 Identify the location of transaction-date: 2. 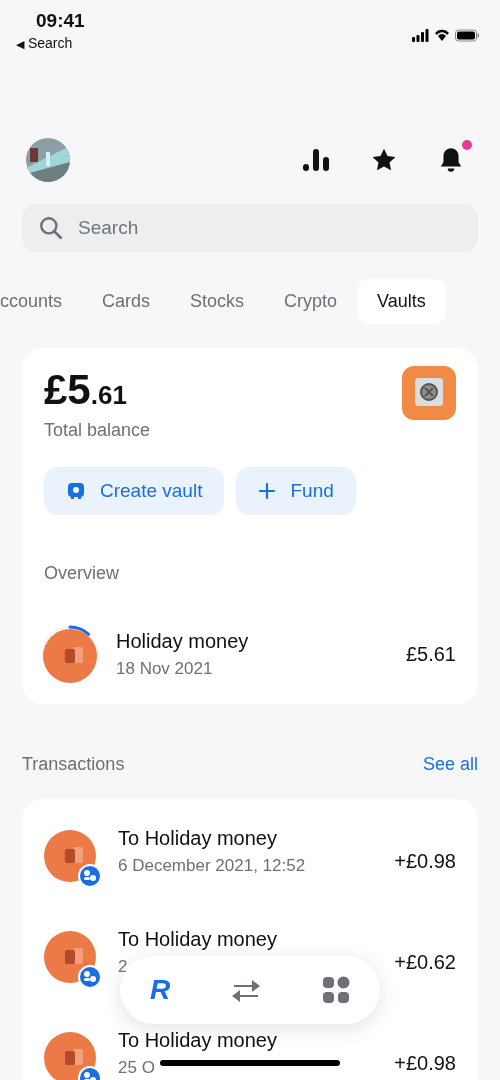
(123, 967).